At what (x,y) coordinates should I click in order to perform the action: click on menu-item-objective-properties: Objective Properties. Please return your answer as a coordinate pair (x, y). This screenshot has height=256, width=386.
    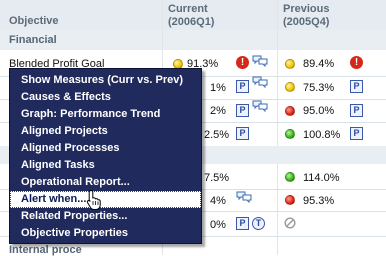
    Looking at the image, I should click on (105, 233).